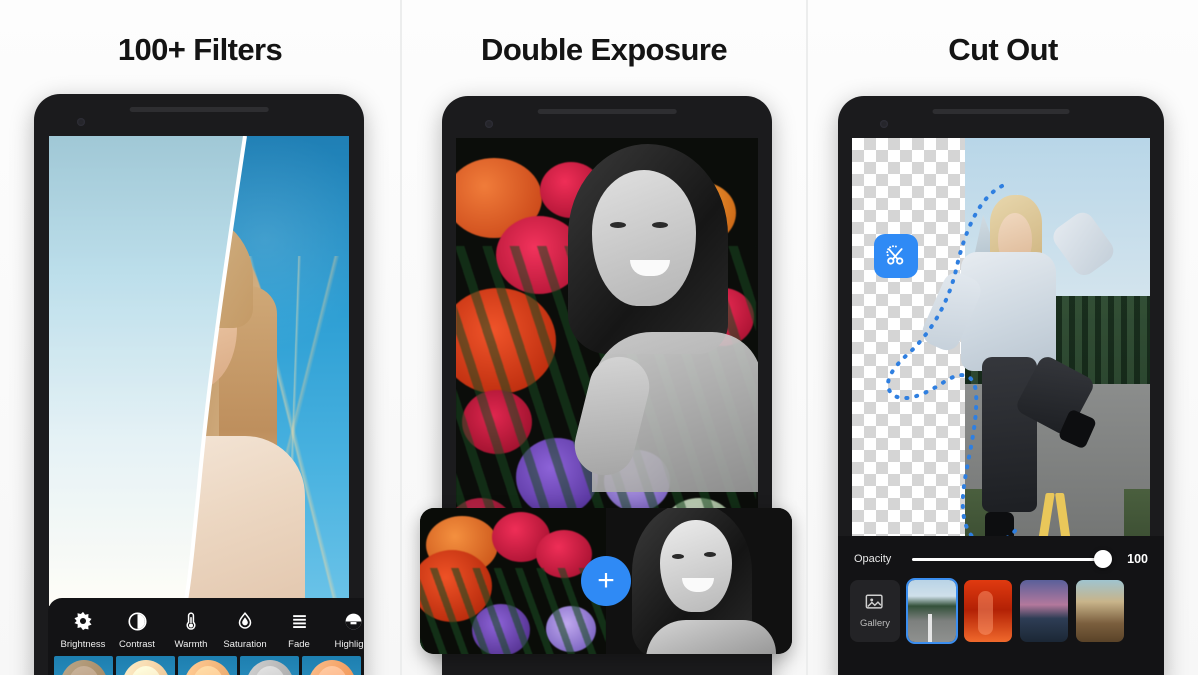 This screenshot has width=1200, height=675. Describe the element at coordinates (299, 621) in the screenshot. I see `lines-icon` at that location.